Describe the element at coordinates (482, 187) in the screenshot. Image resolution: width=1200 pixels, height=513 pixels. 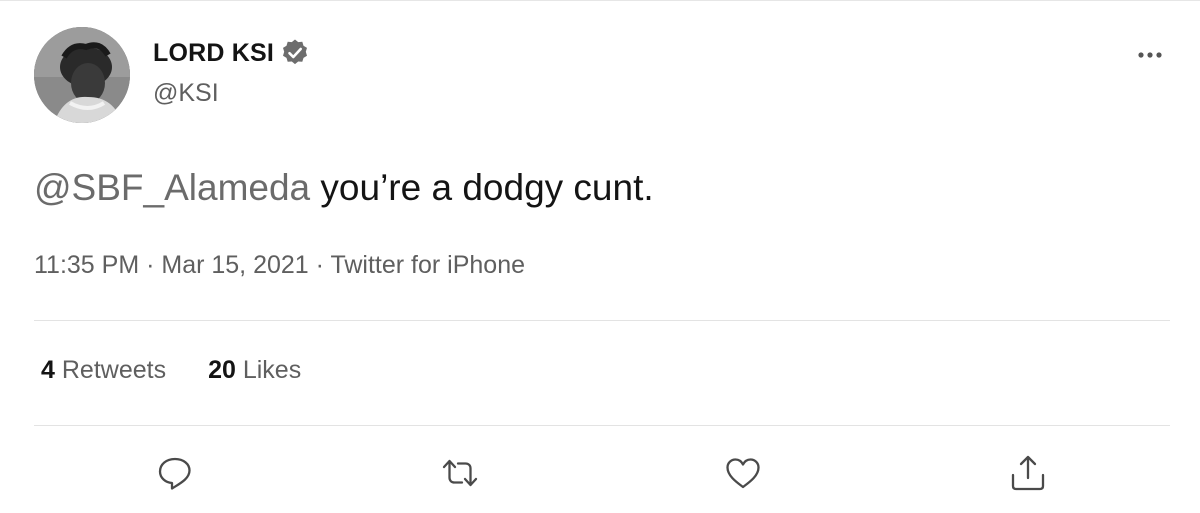
I see `tweet-body: you’re a dodgy cunt.` at that location.